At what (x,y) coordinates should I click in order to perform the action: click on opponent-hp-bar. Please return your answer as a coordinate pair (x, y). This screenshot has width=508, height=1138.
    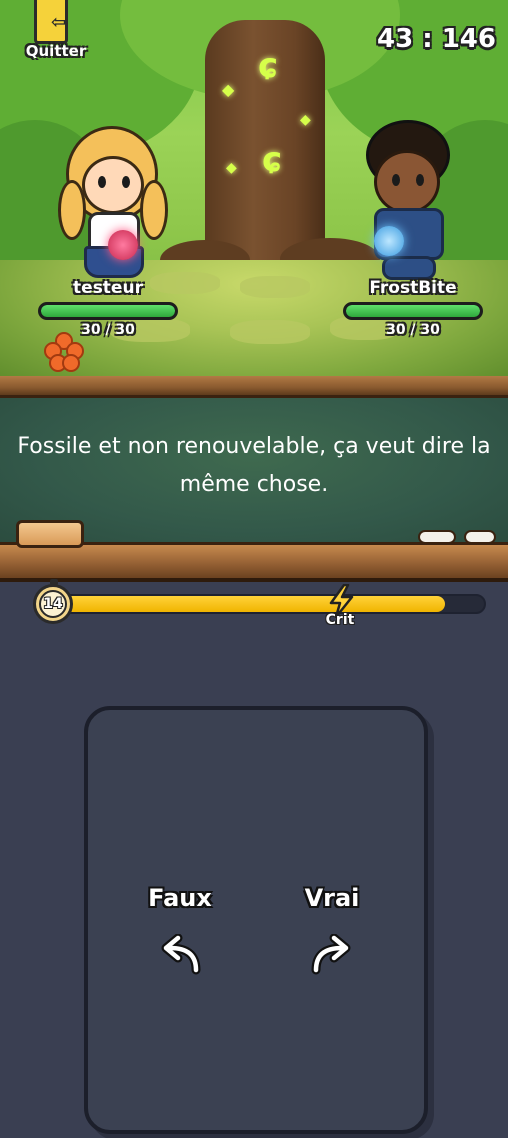
    Looking at the image, I should click on (413, 311).